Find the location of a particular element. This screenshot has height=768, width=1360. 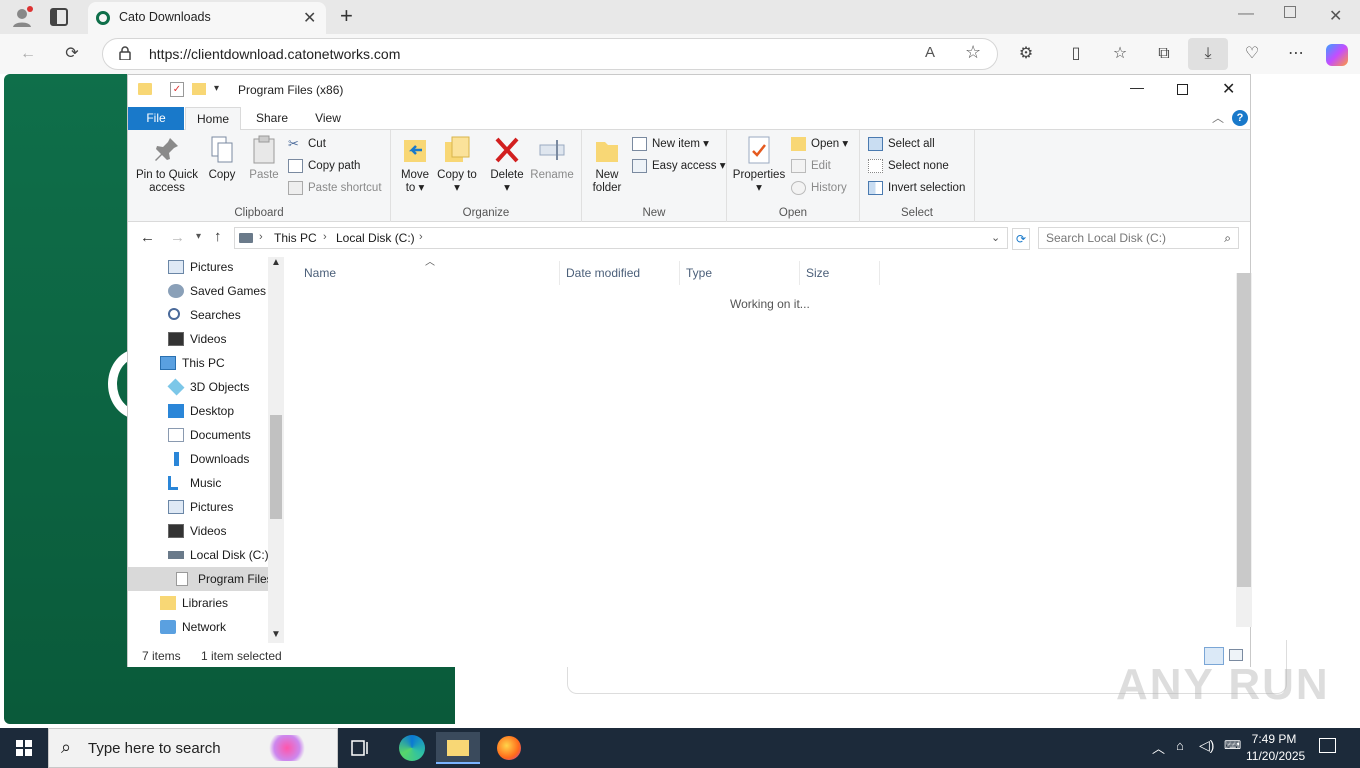

nav-item: Documents is located at coordinates (198, 435).